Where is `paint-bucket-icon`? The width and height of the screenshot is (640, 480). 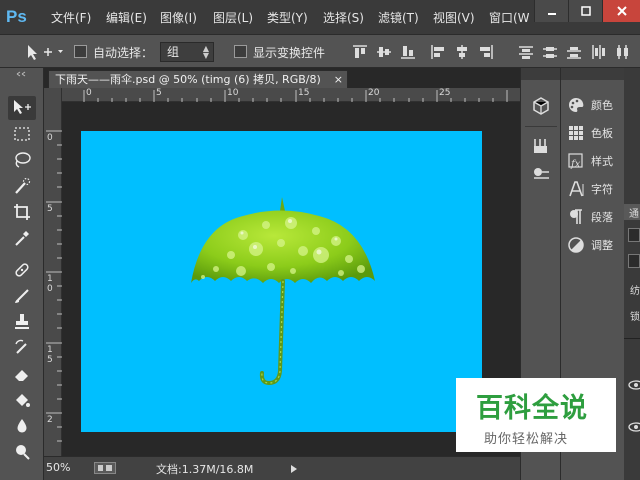
paint-bucket-icon is located at coordinates (23, 400).